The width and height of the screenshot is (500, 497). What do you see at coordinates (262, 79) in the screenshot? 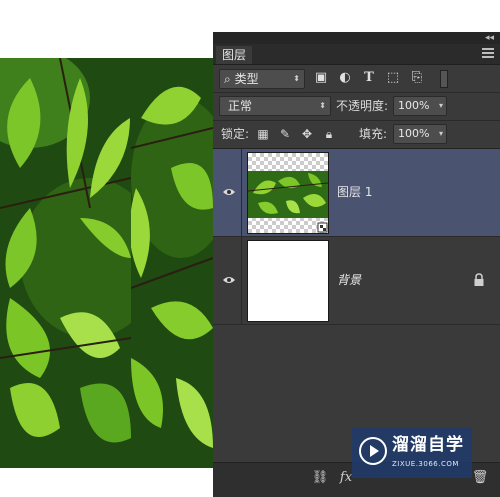
I see `filter-kind-dropdown: ⌕ 类型 ⬍` at bounding box center [262, 79].